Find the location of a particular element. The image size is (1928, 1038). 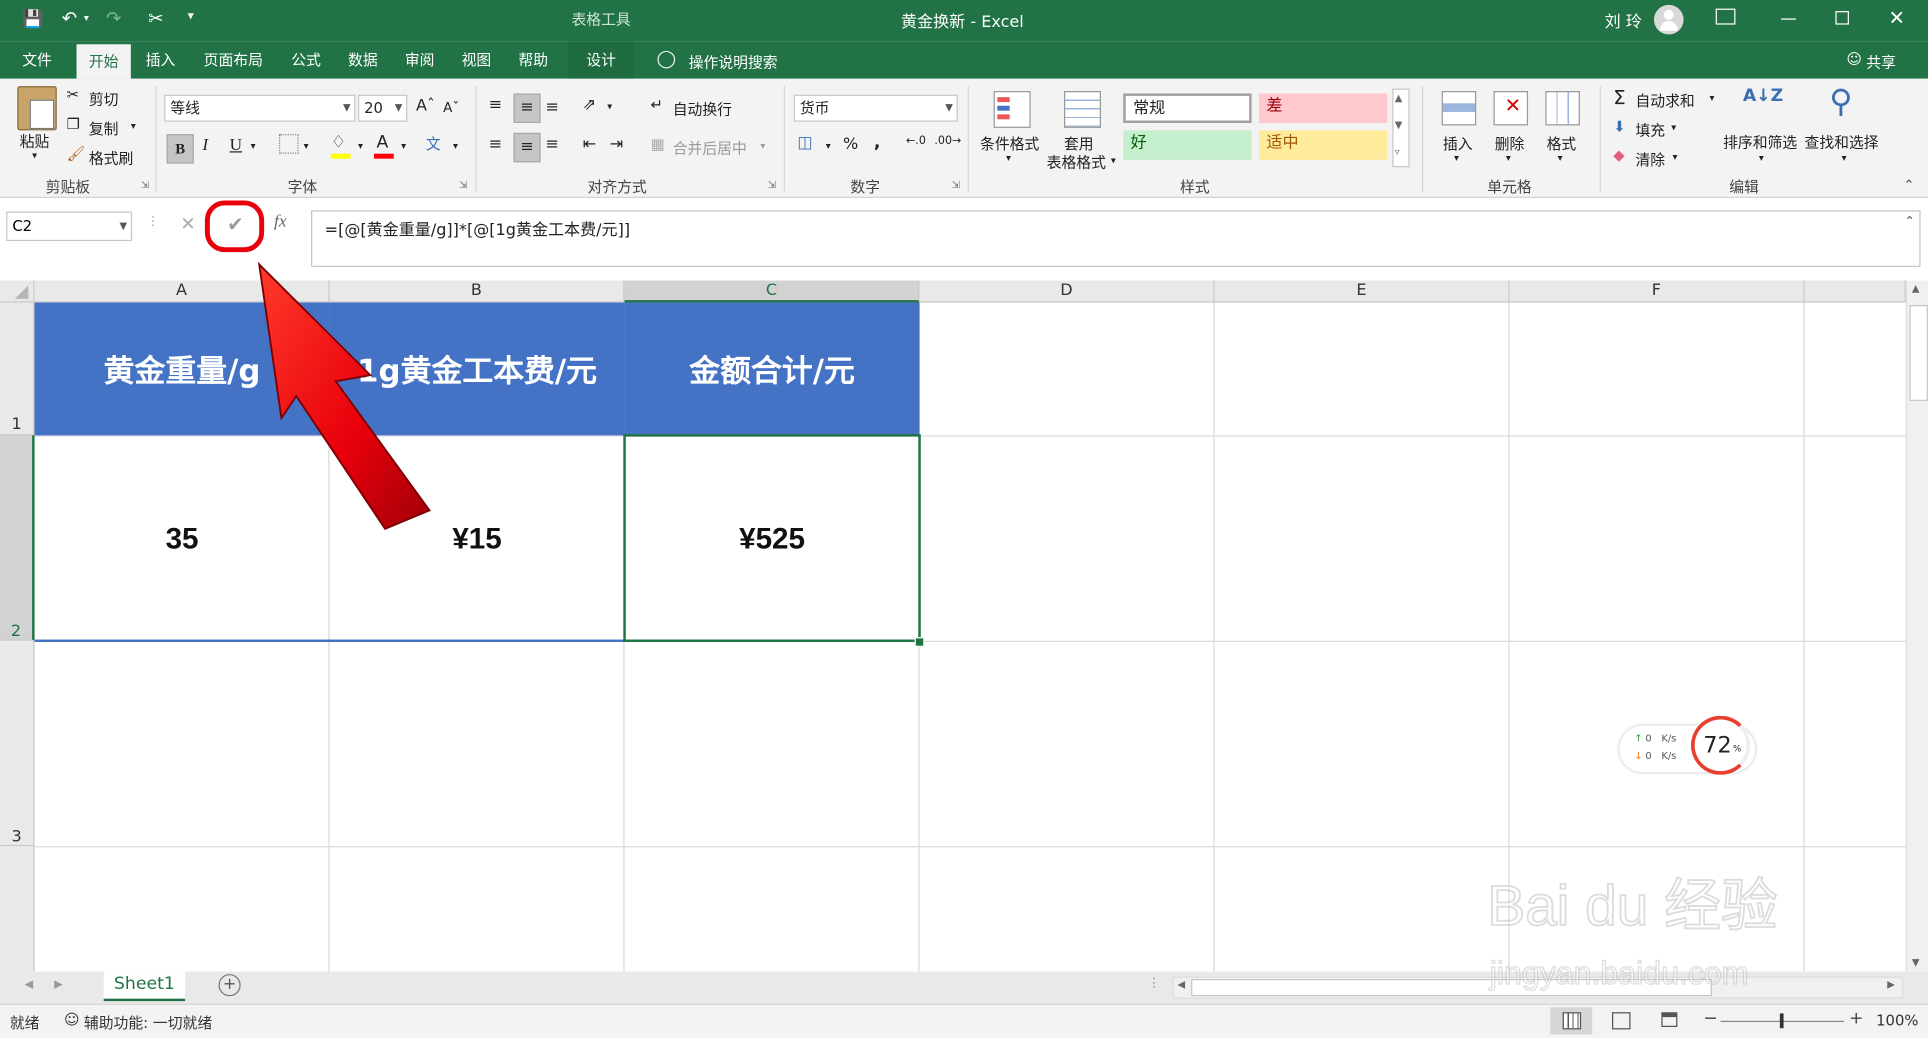

fill-dropdown-icon: ▾ is located at coordinates (1673, 127).